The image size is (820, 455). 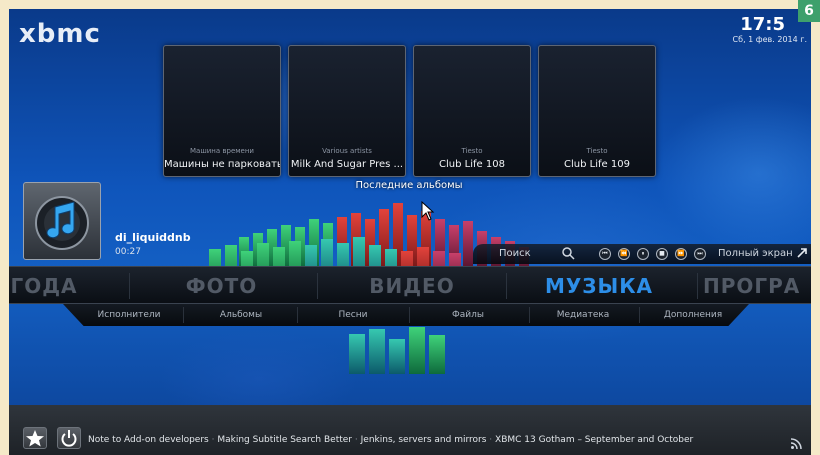 What do you see at coordinates (809, 11) in the screenshot?
I see `page-badge: 6` at bounding box center [809, 11].